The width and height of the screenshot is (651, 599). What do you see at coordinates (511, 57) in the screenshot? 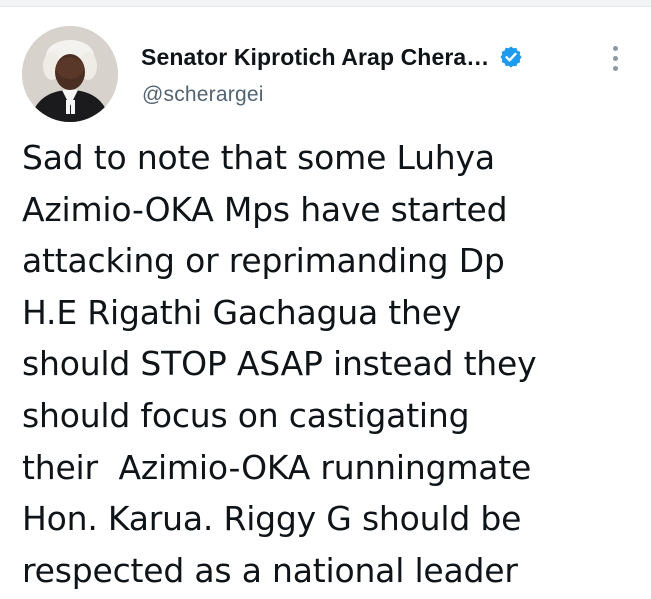
I see `verified-badge-icon` at bounding box center [511, 57].